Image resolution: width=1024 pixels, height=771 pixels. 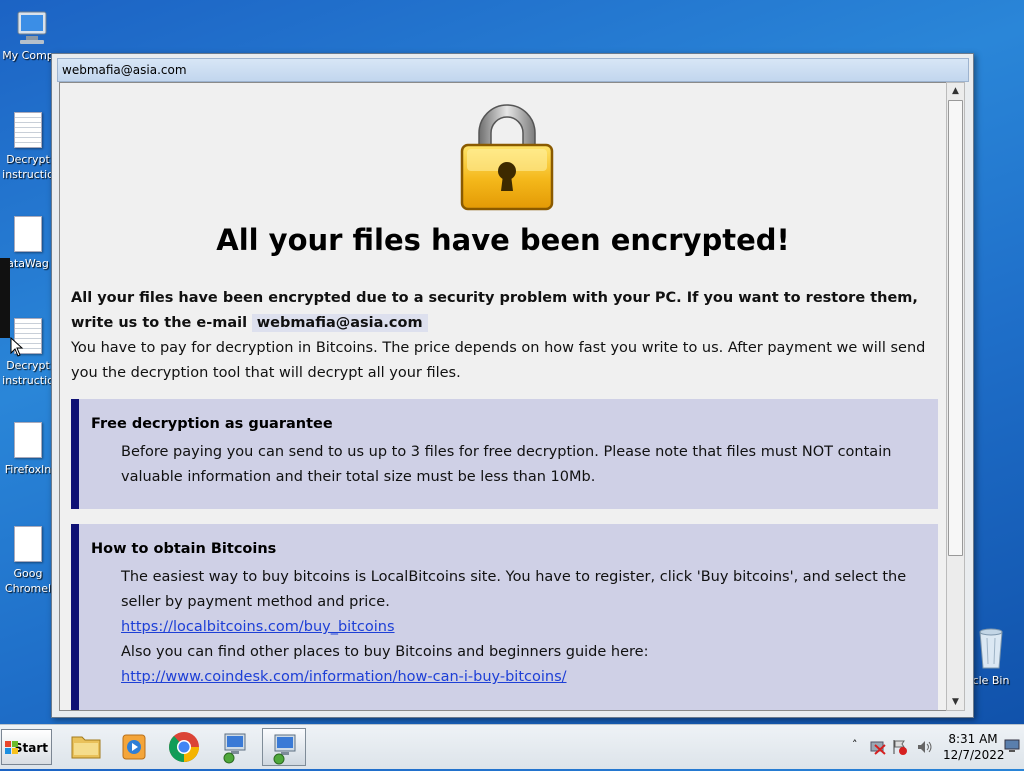 I want to click on window-title: webmafia@asia.com, so click(x=124, y=70).